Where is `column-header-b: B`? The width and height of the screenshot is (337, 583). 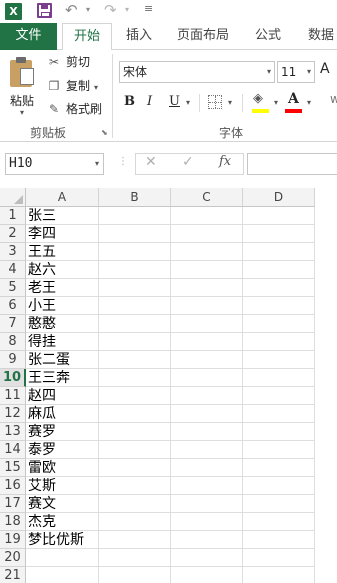 column-header-b: B is located at coordinates (135, 197).